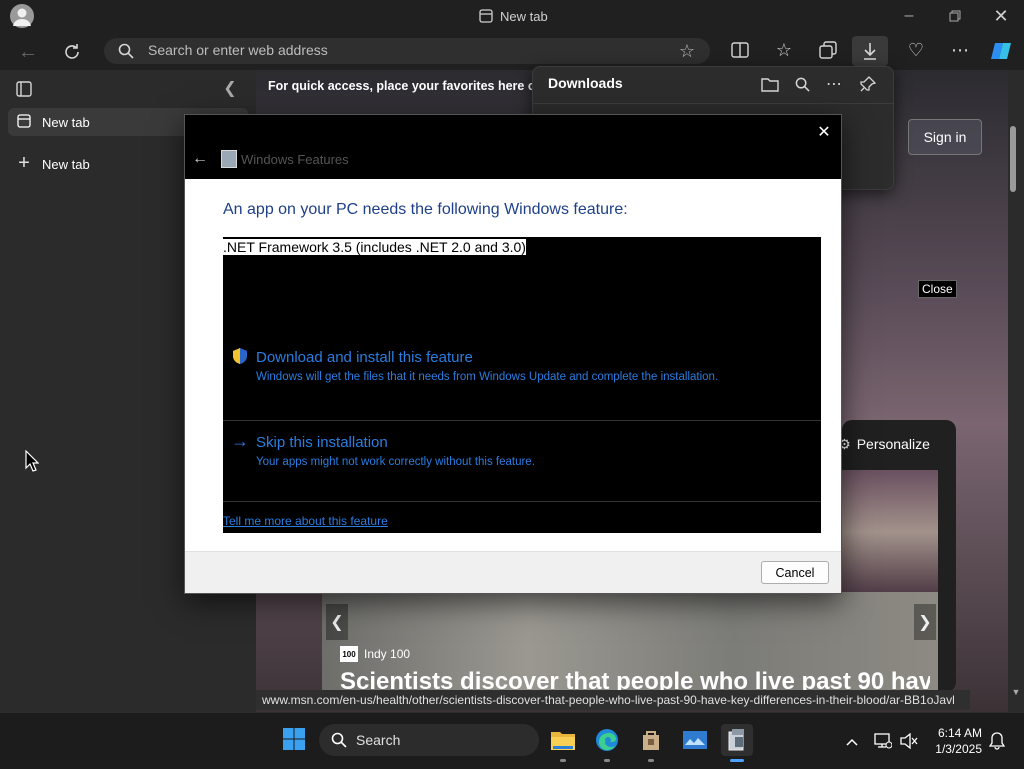 The image size is (1024, 769). What do you see at coordinates (960, 50) in the screenshot?
I see `more-options-icon: ⋯` at bounding box center [960, 50].